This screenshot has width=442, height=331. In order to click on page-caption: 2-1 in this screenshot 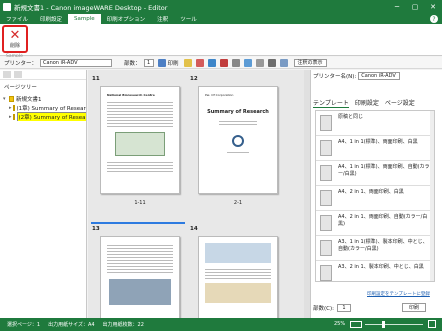, I will do `click(238, 203)`.